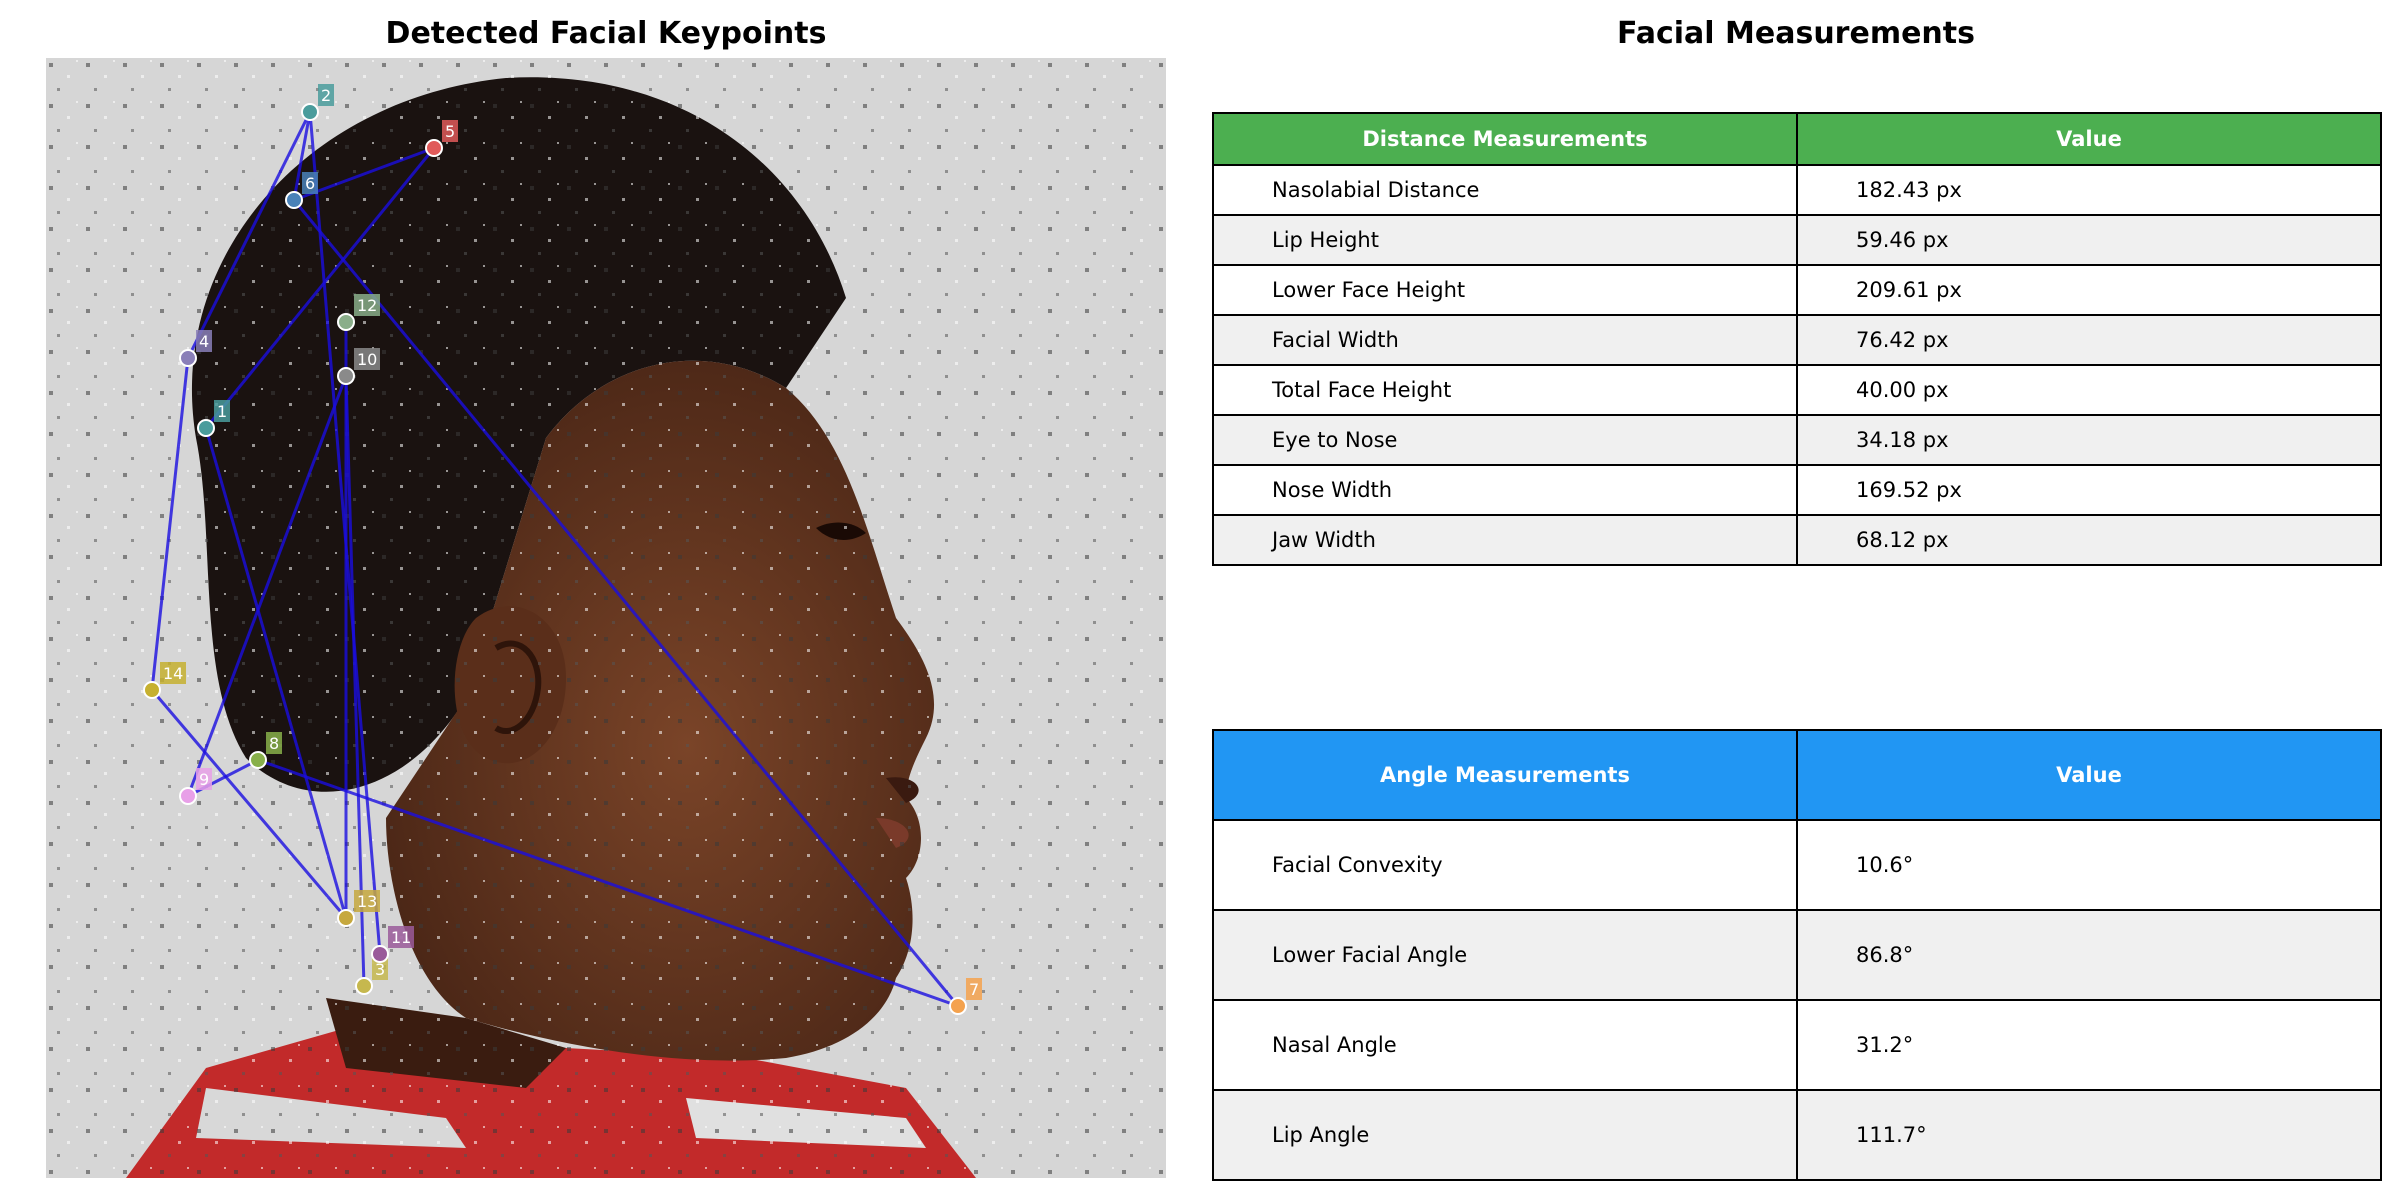 This screenshot has height=1200, width=2400. Describe the element at coordinates (1505, 540) in the screenshot. I see `measurement-name: Jaw Width` at that location.